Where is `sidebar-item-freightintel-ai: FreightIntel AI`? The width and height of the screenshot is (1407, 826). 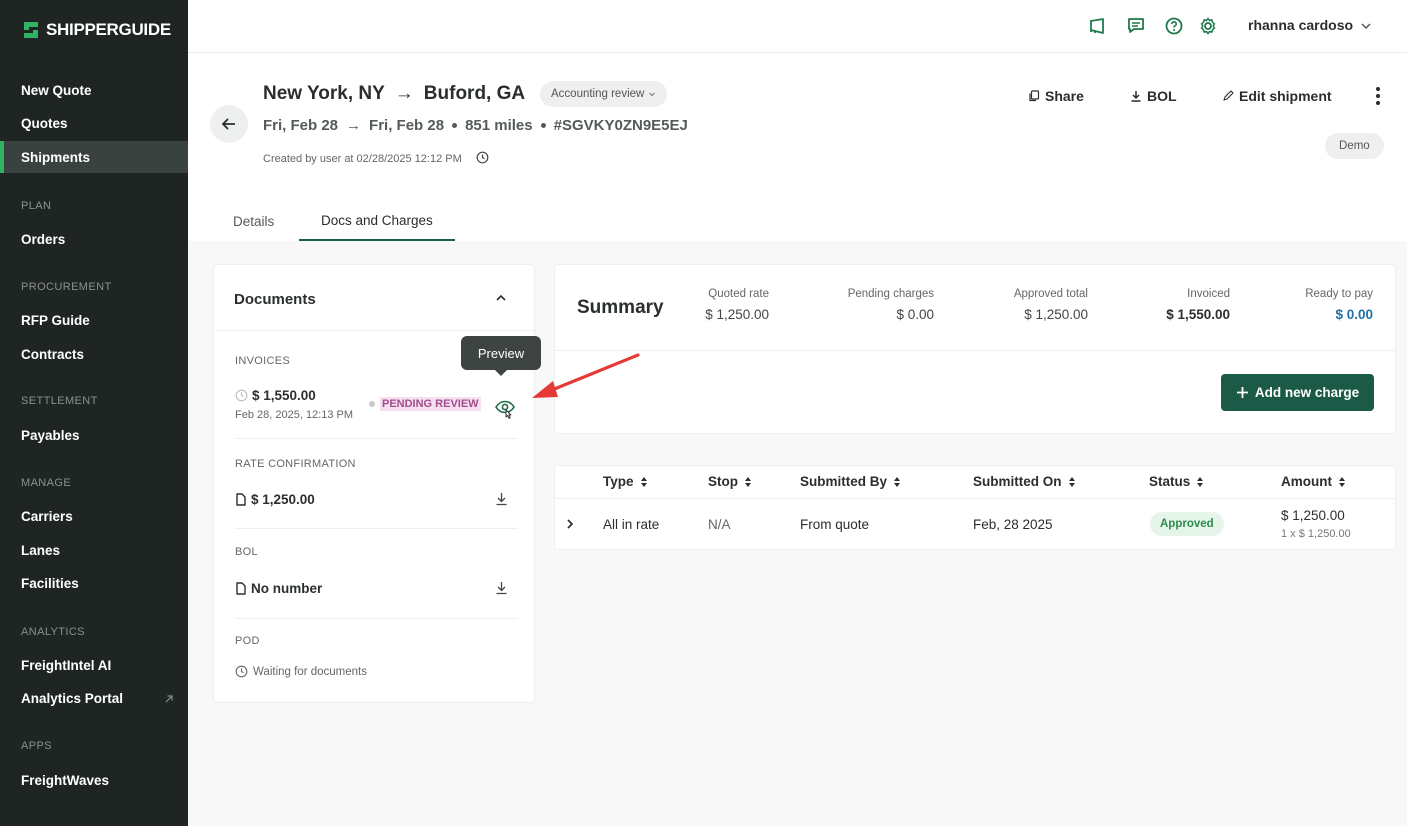
sidebar-item-freightintel-ai: FreightIntel AI is located at coordinates (94, 665).